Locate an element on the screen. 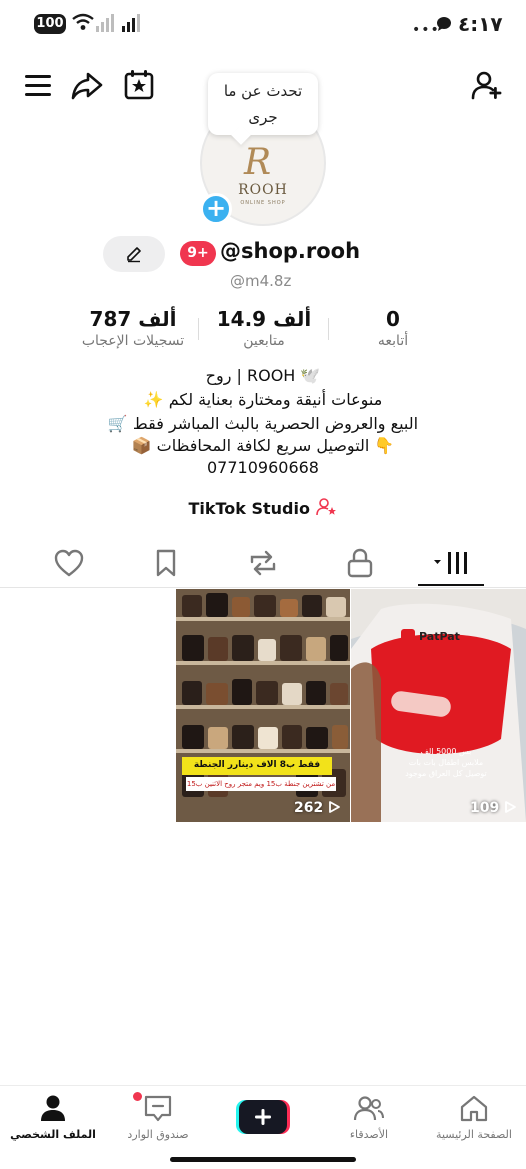 Image resolution: width=526 pixels, height=1169 pixels. create-button is located at coordinates (263, 1117).